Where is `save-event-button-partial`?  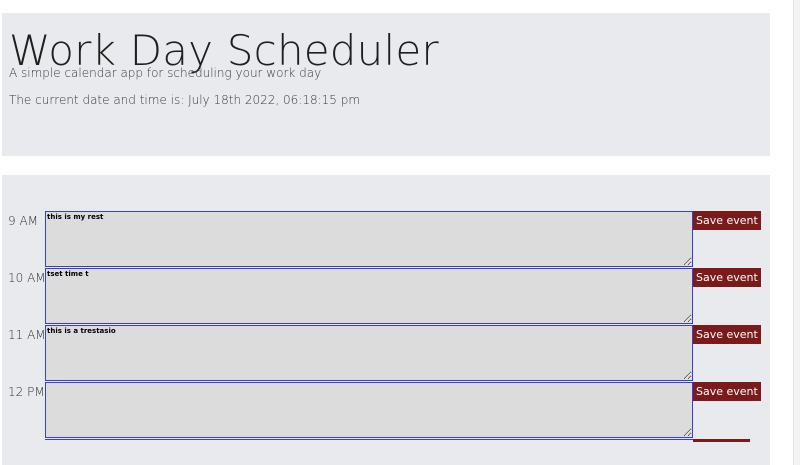 save-event-button-partial is located at coordinates (721, 440).